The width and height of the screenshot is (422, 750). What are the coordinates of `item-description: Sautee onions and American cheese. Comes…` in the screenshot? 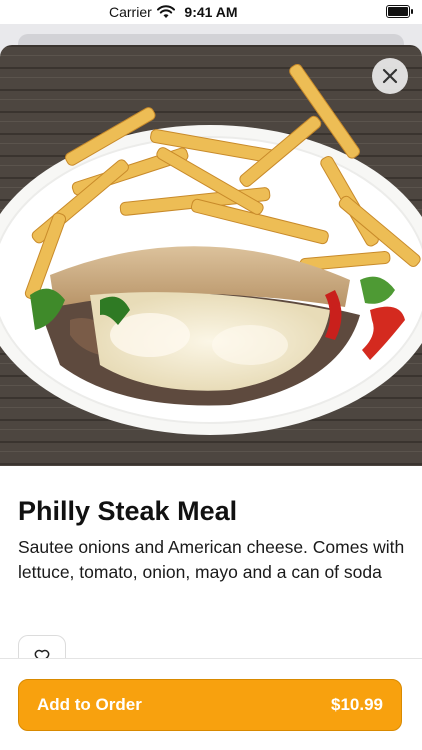 It's located at (211, 559).